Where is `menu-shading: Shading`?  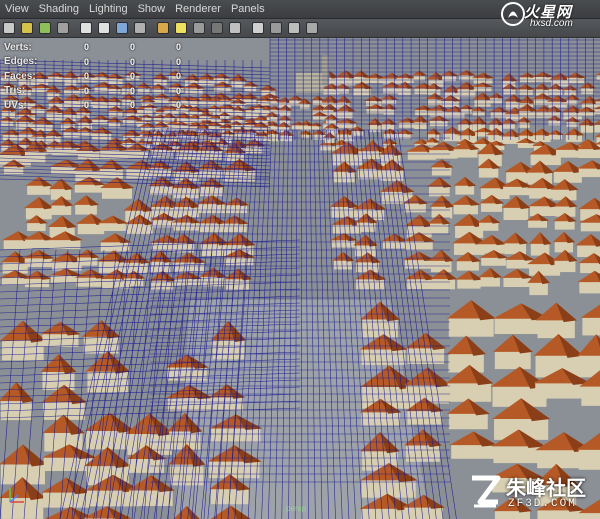 menu-shading: Shading is located at coordinates (59, 9).